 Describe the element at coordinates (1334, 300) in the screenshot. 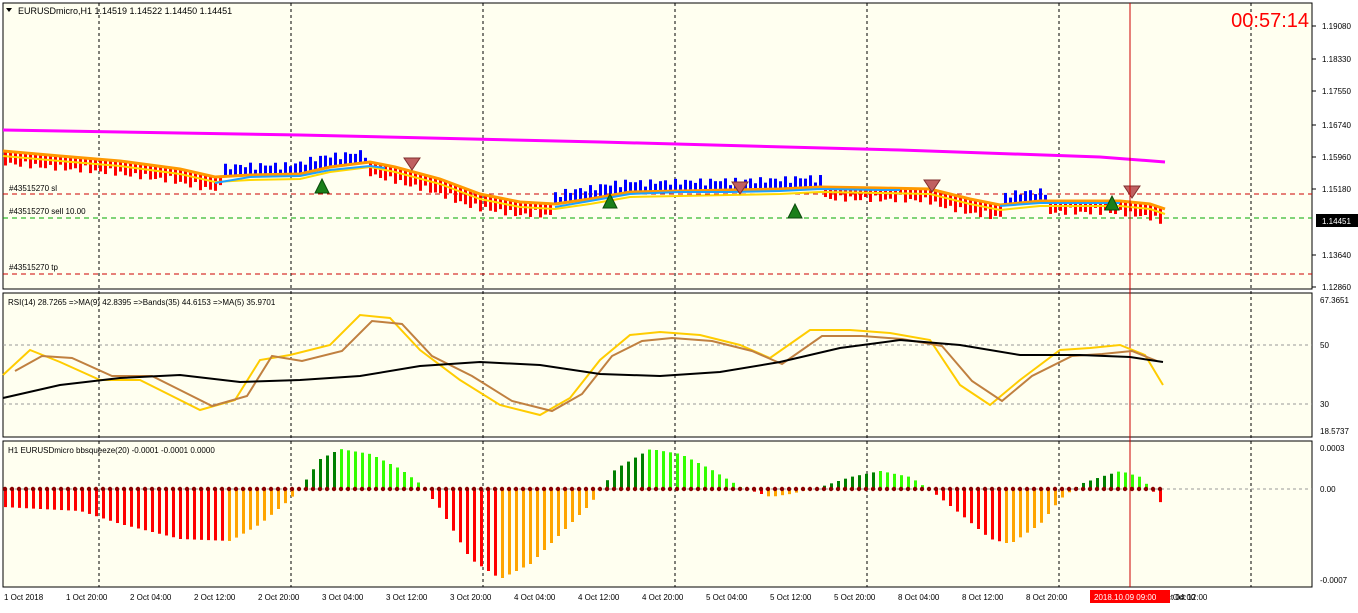

I see `rsi-axis-label: 67.3651` at that location.